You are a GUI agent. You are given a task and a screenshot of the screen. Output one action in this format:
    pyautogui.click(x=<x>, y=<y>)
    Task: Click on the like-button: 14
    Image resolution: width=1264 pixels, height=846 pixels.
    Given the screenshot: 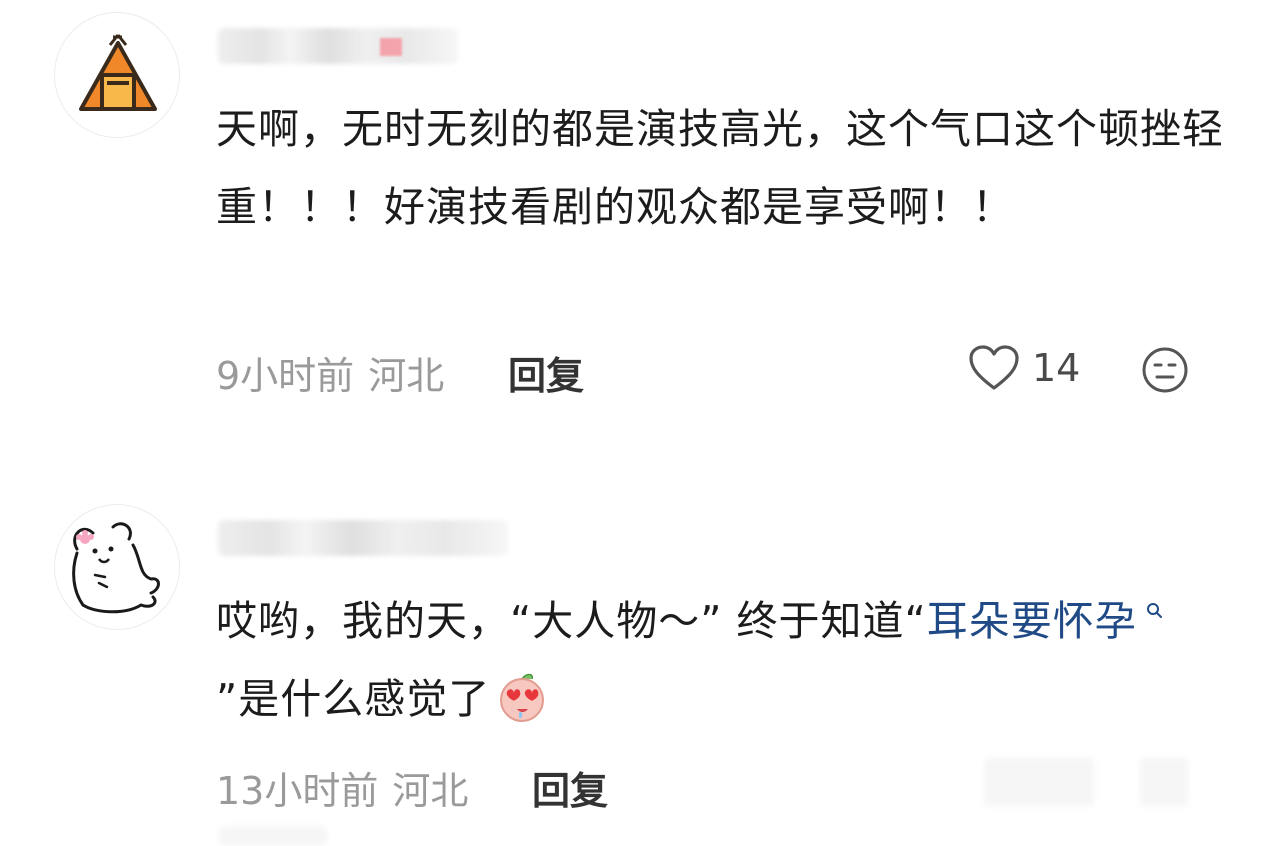 What is the action you would take?
    pyautogui.click(x=1024, y=368)
    